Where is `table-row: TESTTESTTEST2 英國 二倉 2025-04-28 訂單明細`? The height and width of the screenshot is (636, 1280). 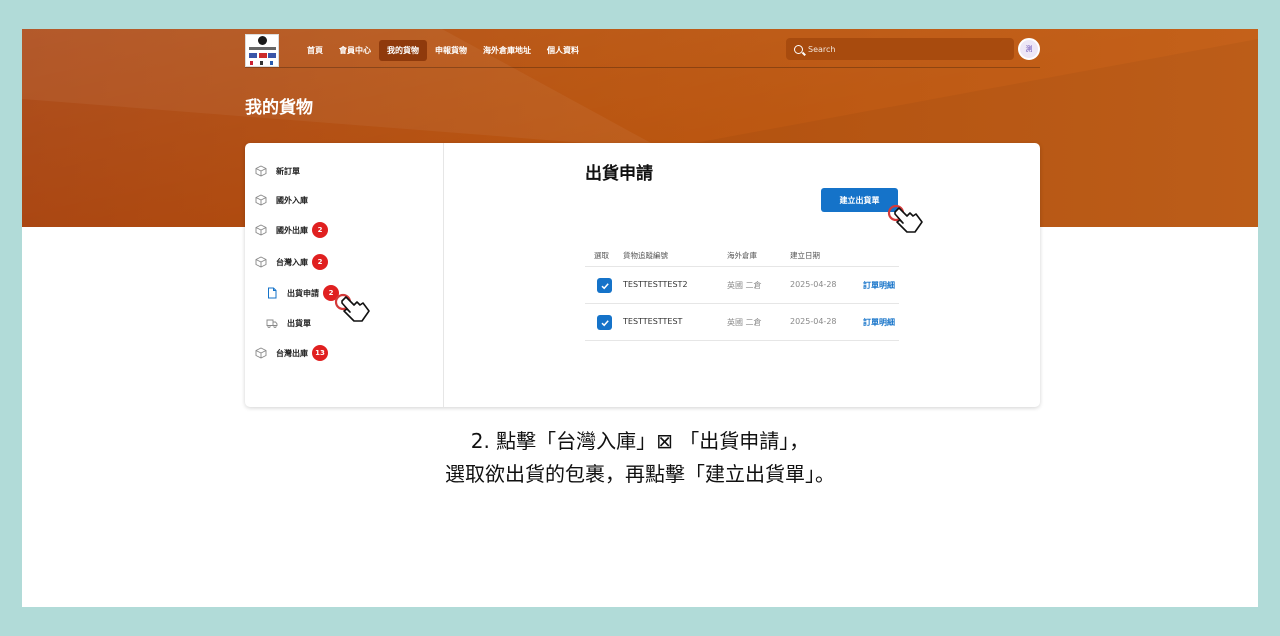
table-row: TESTTESTTEST2 英國 二倉 2025-04-28 訂單明細 is located at coordinates (742, 285).